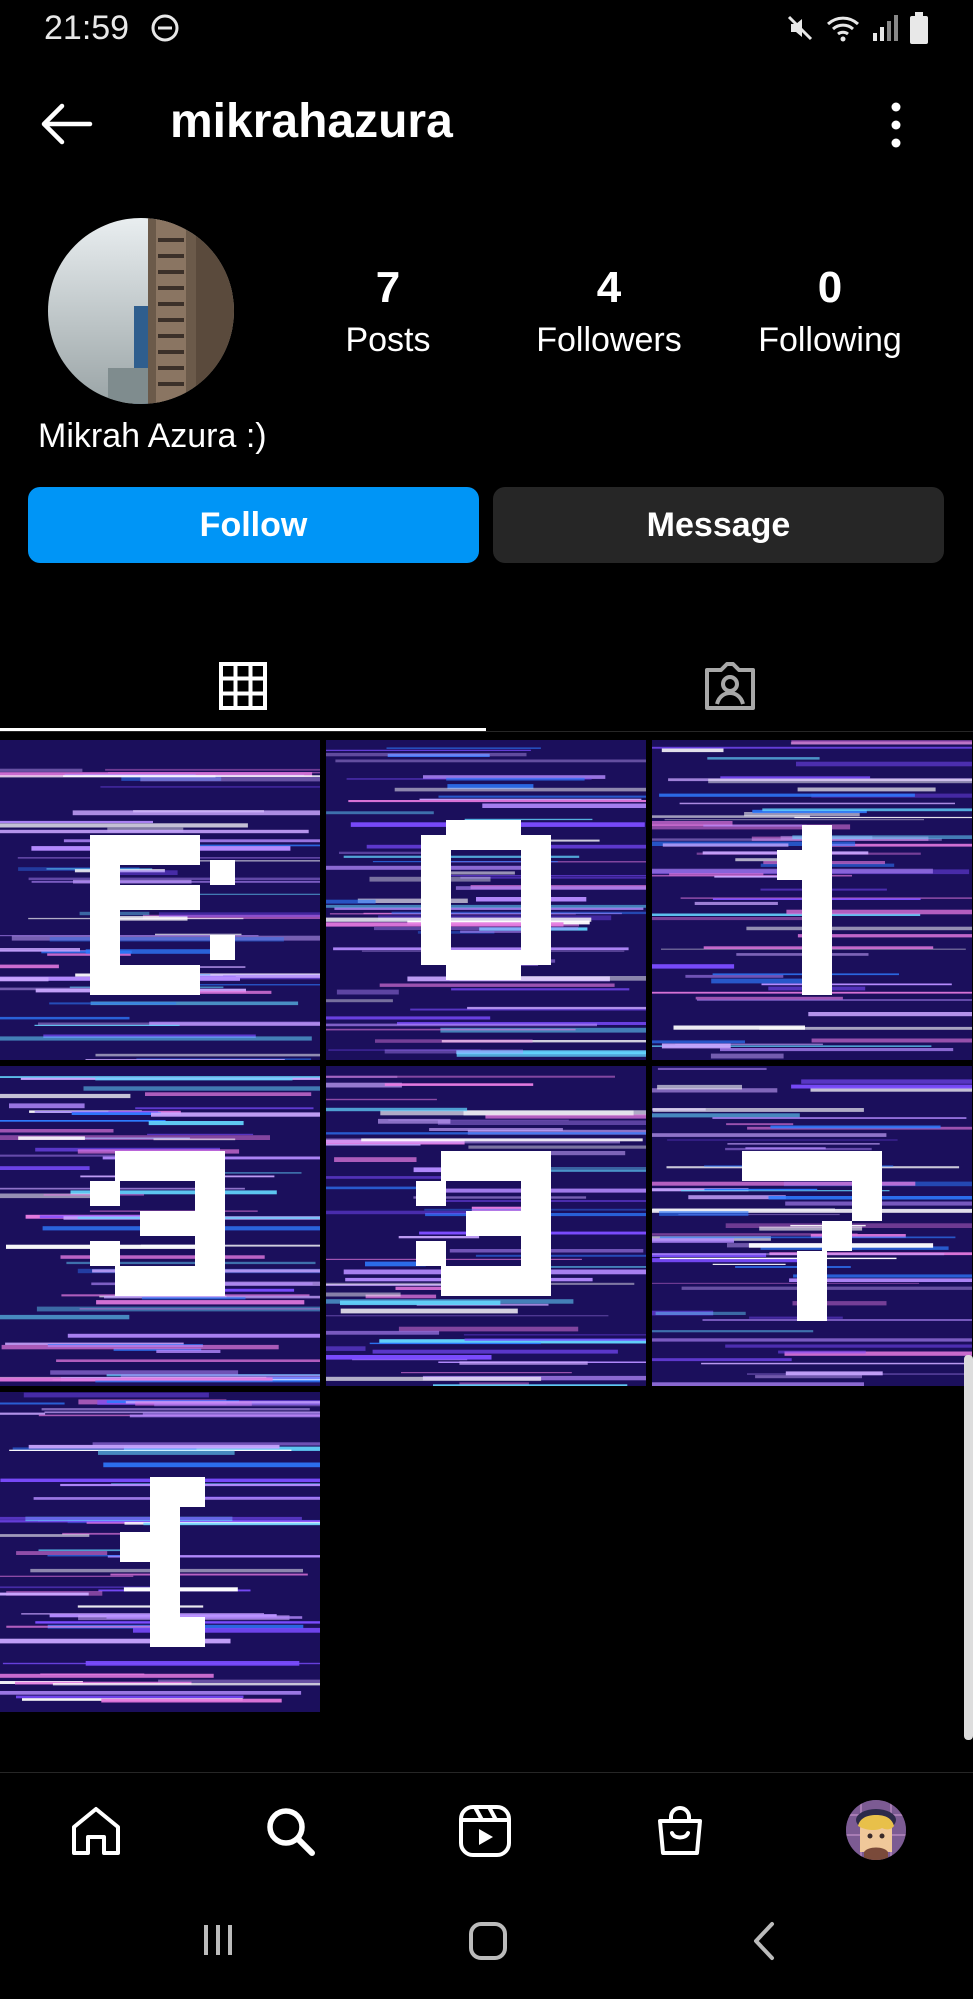  Describe the element at coordinates (96, 1831) in the screenshot. I see `home-icon` at that location.